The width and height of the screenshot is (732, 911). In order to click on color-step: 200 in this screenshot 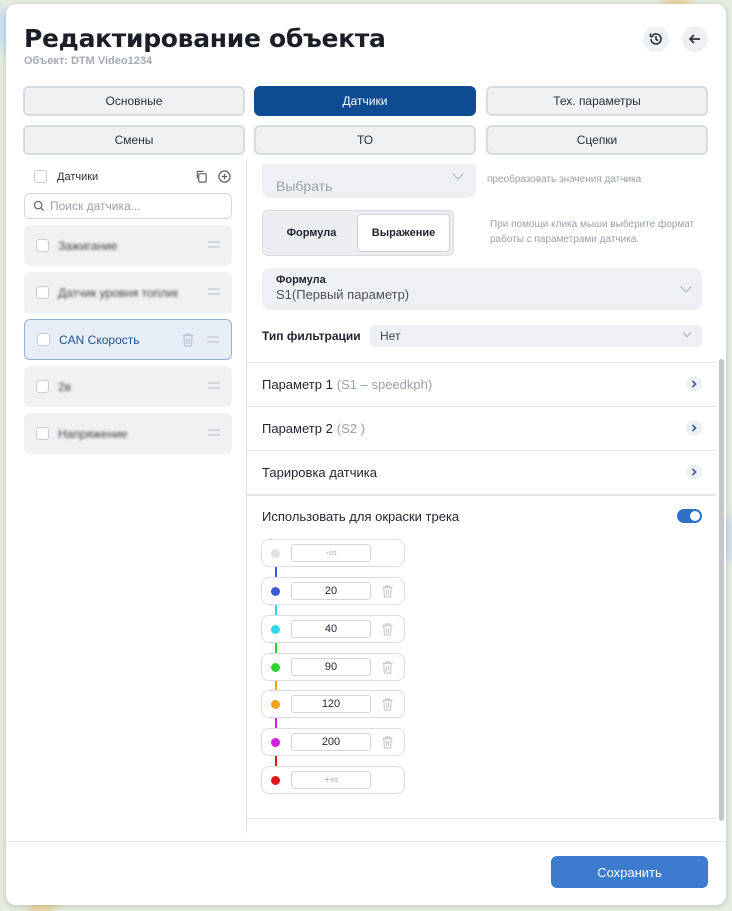, I will do `click(333, 742)`.